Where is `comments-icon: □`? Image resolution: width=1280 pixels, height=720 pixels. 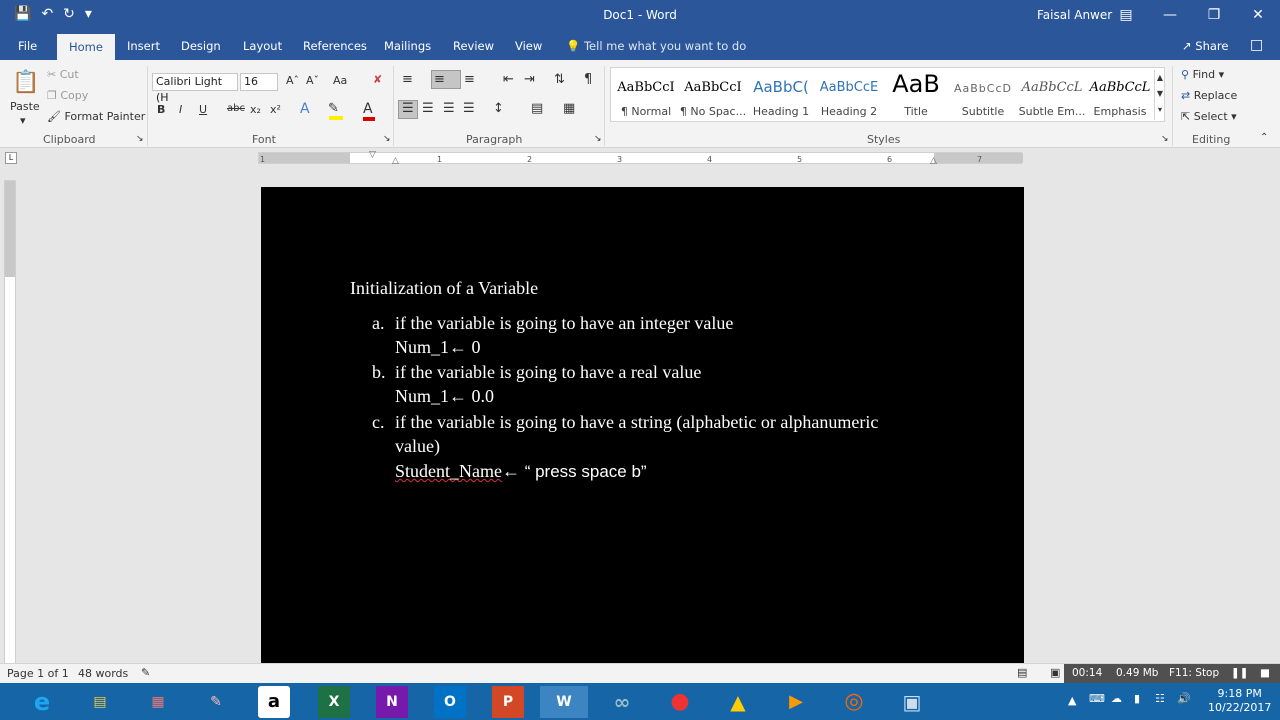 comments-icon: □ is located at coordinates (1256, 45).